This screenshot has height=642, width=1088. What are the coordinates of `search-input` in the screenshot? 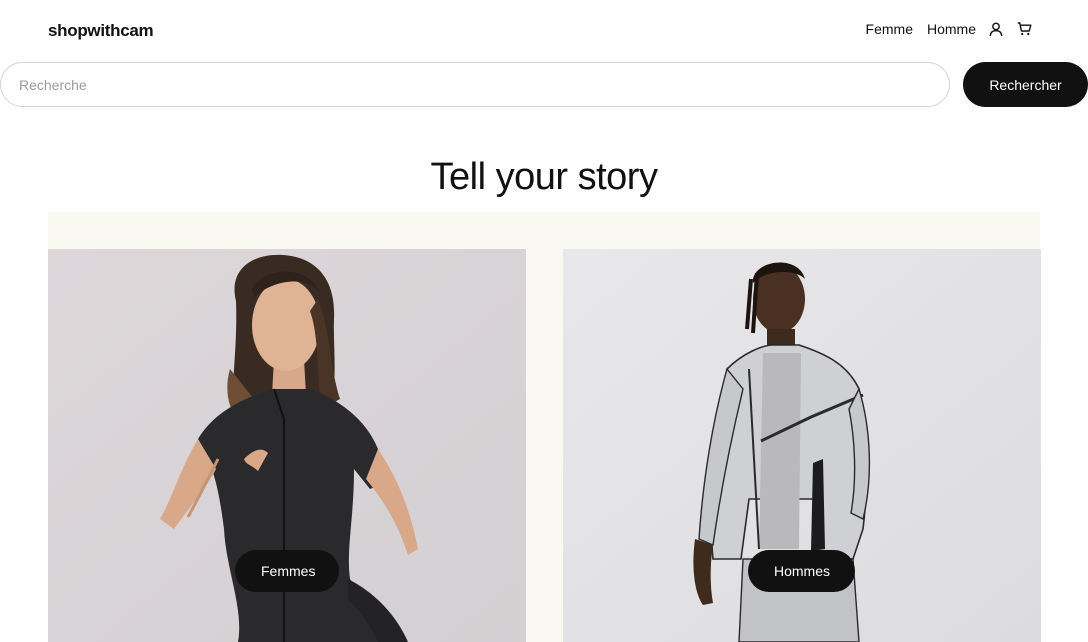 It's located at (475, 84).